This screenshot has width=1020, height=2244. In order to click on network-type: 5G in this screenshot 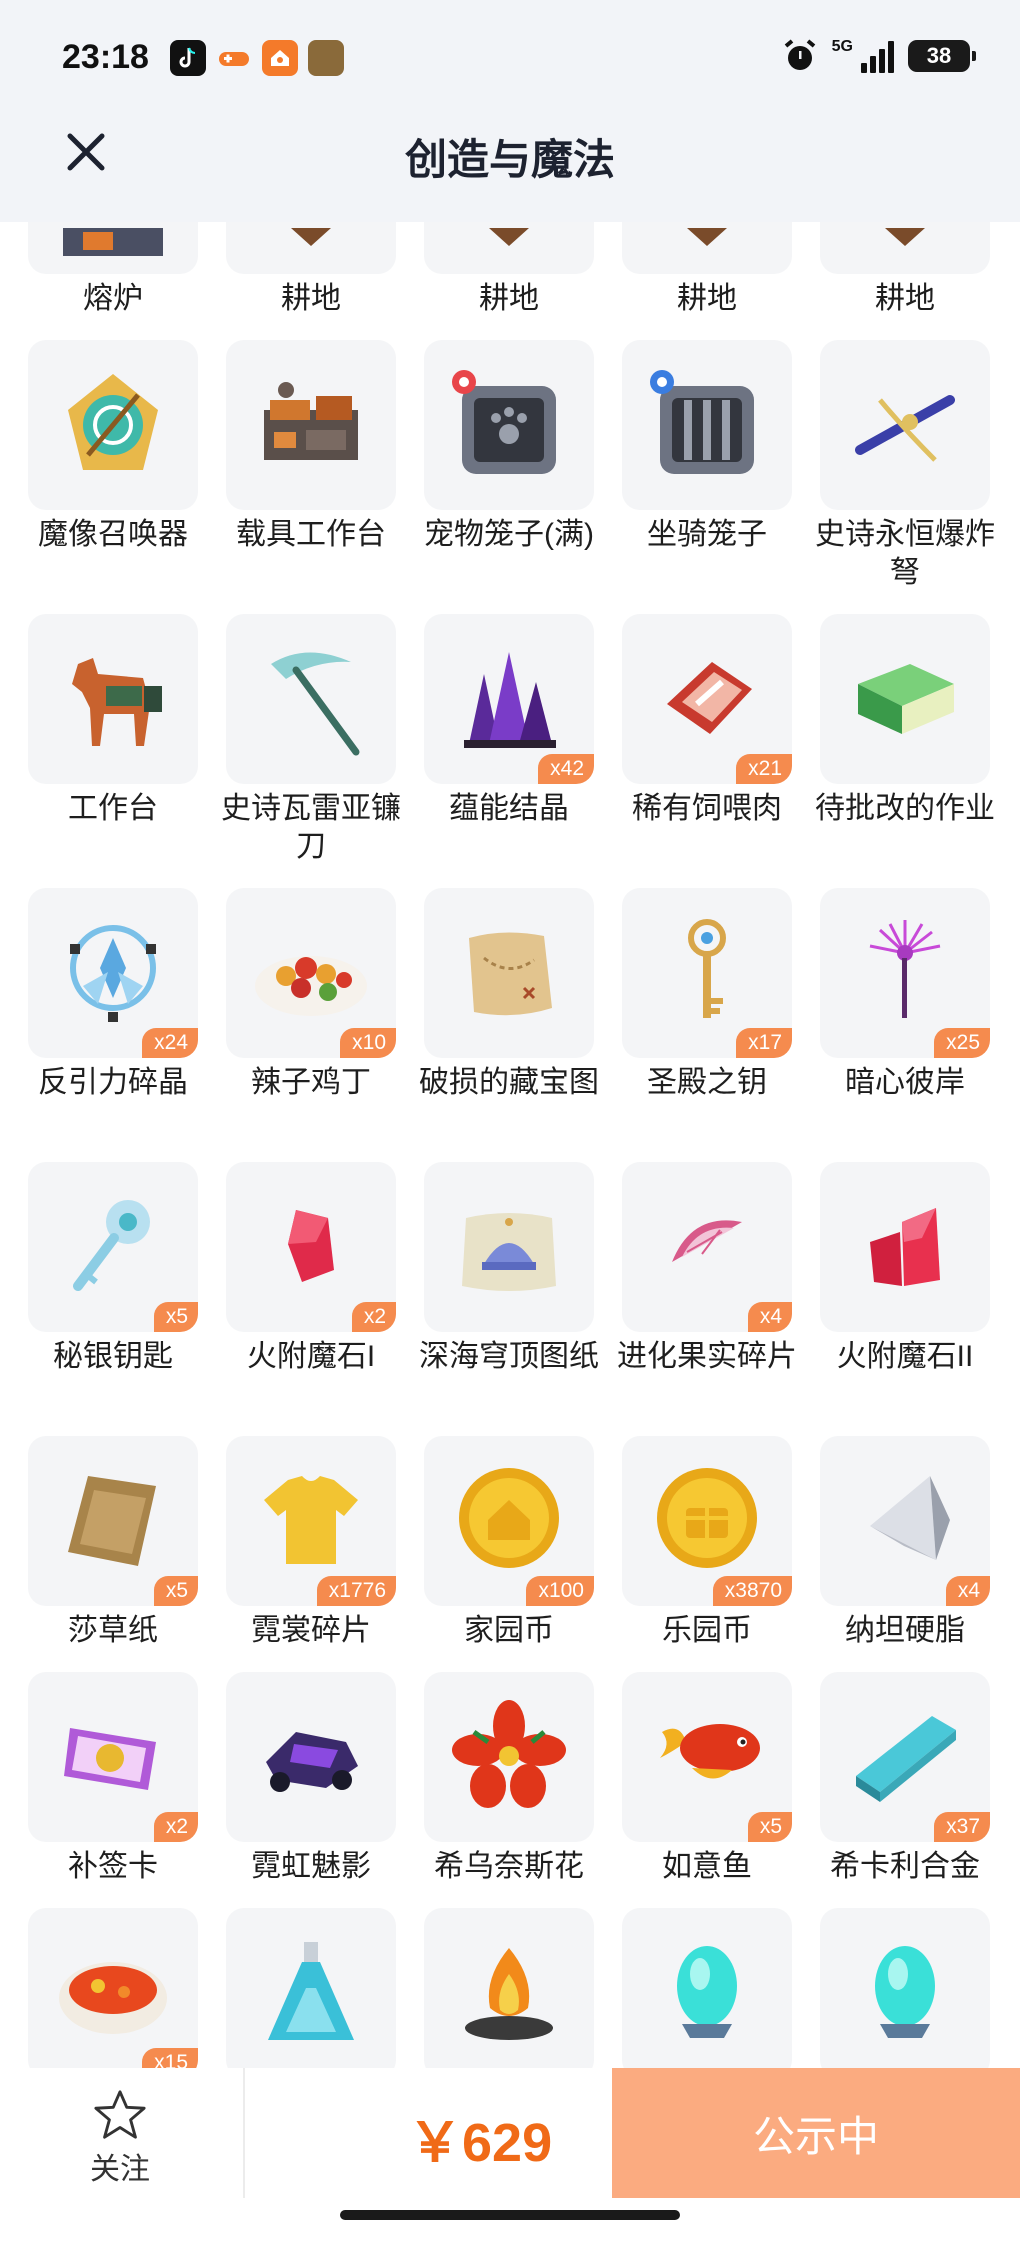, I will do `click(842, 46)`.